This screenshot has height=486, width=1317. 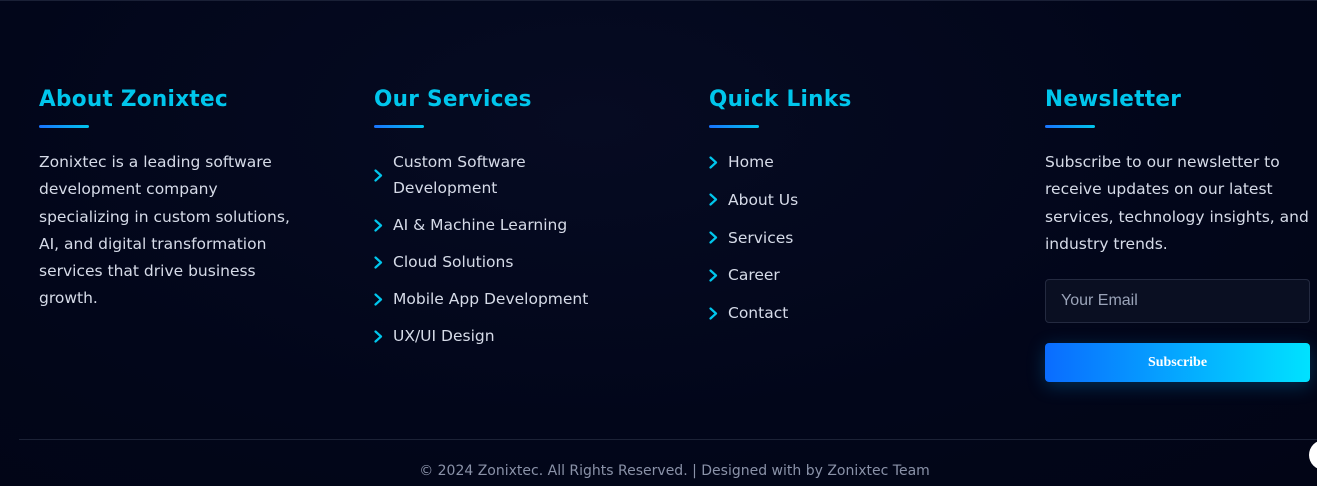 What do you see at coordinates (480, 225) in the screenshot?
I see `service-link-label: AI & Machine Learning` at bounding box center [480, 225].